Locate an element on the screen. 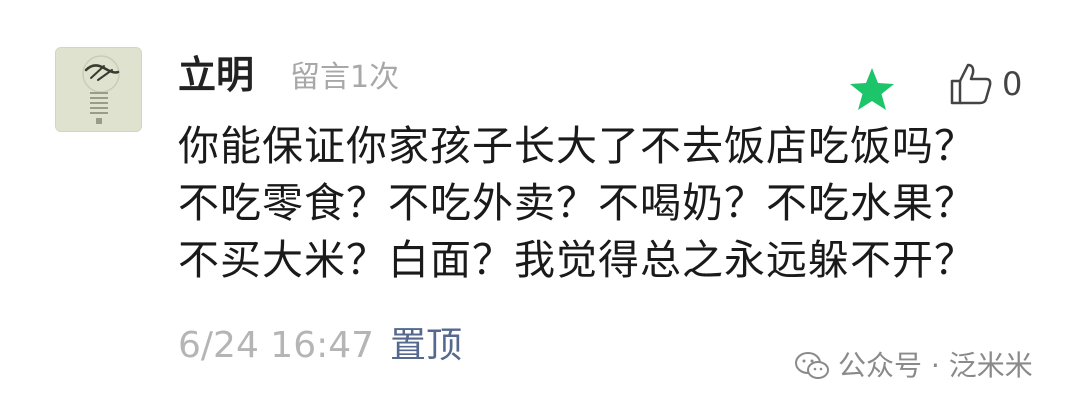 The image size is (1080, 408). comment-line: 不买大米？白面？我觉得总之永远躲不开？ is located at coordinates (577, 260).